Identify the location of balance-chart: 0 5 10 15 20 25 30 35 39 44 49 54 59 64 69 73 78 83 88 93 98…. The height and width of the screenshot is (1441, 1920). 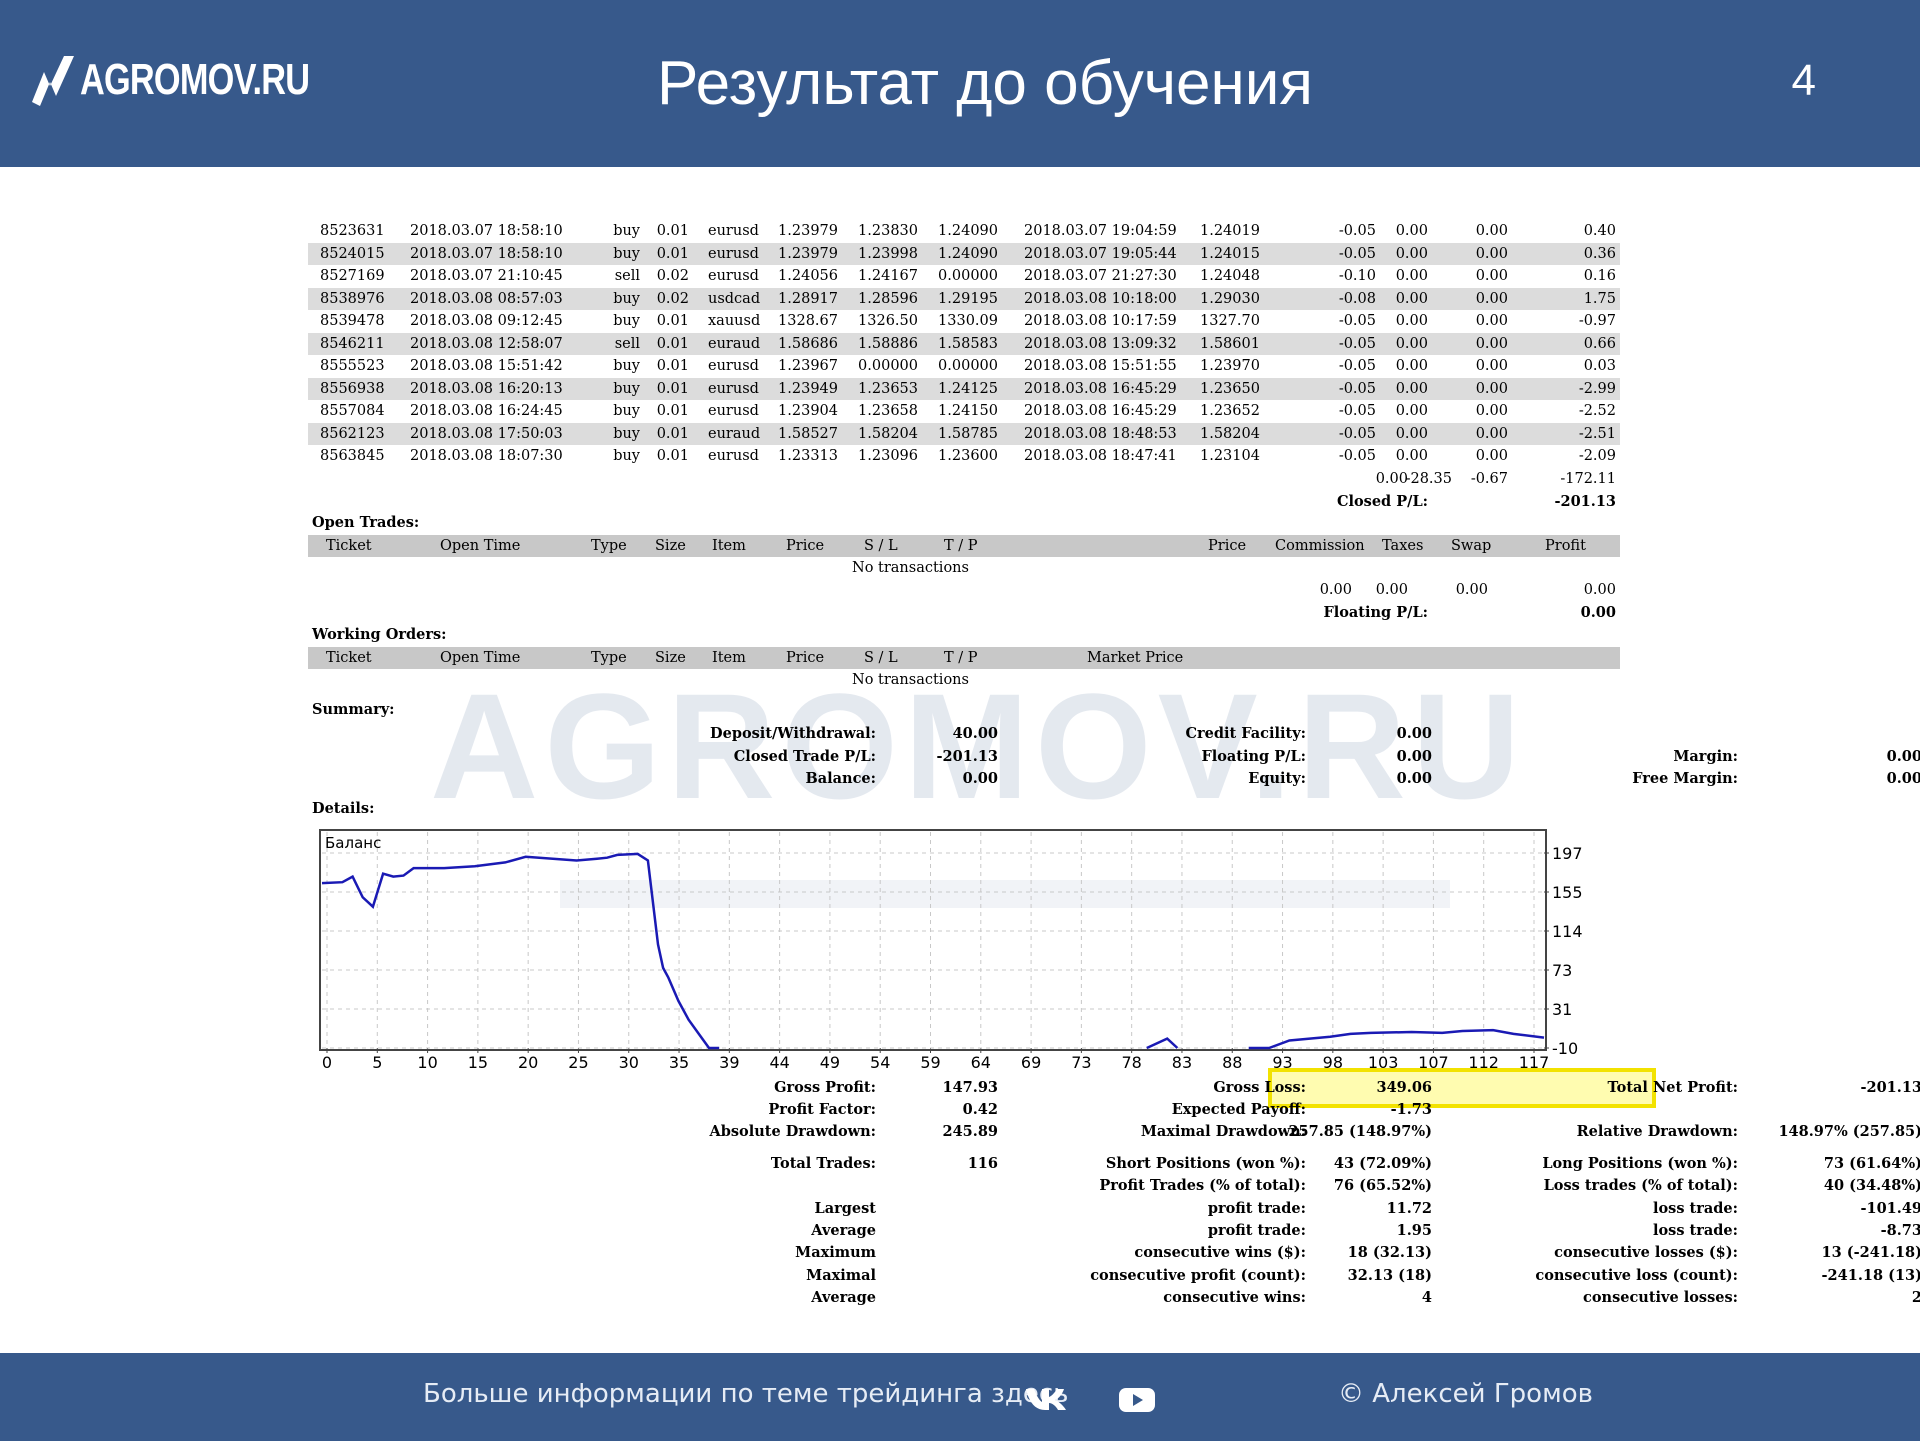
(951, 950).